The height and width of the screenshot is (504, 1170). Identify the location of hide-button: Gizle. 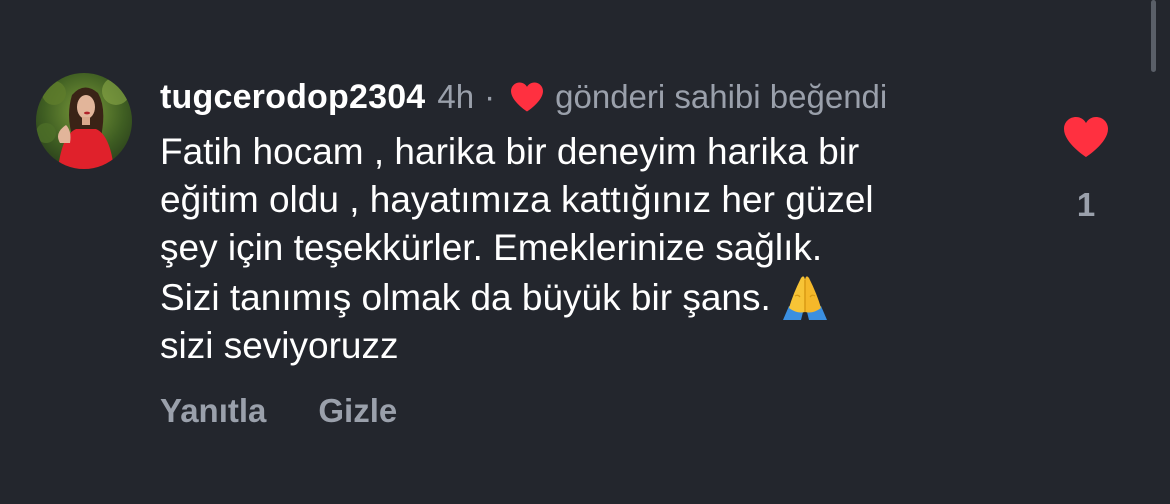
(357, 411).